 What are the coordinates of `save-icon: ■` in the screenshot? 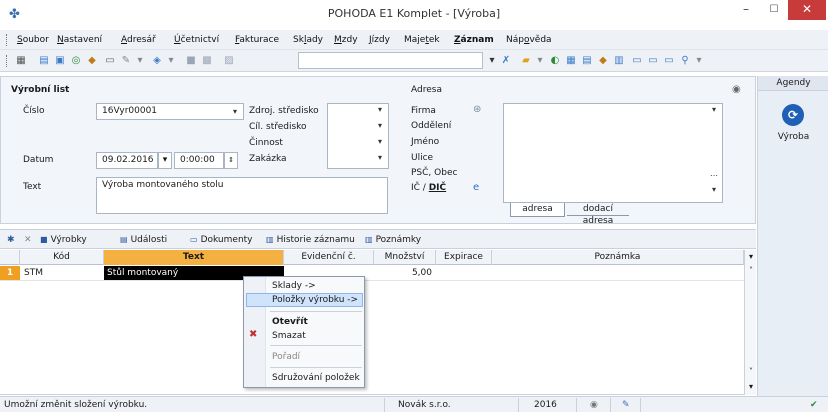 It's located at (191, 61).